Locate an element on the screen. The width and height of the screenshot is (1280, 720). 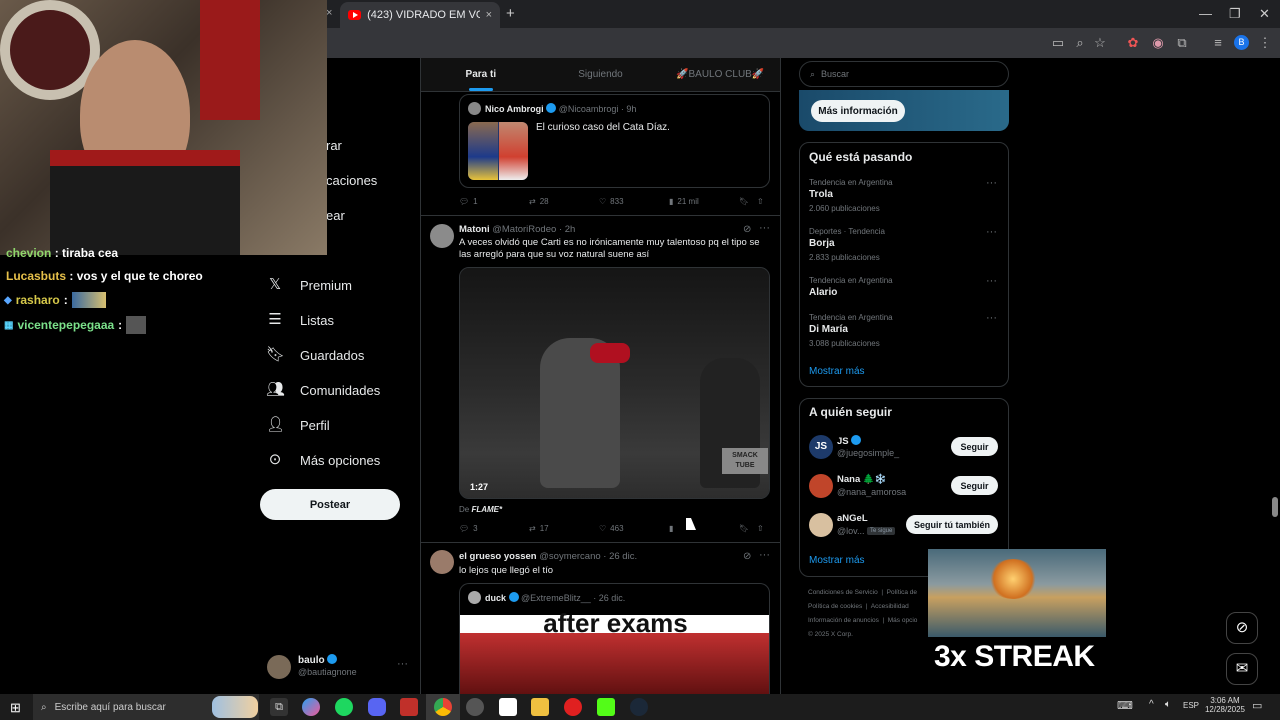
close-tab-icon: × is located at coordinates (489, 15).